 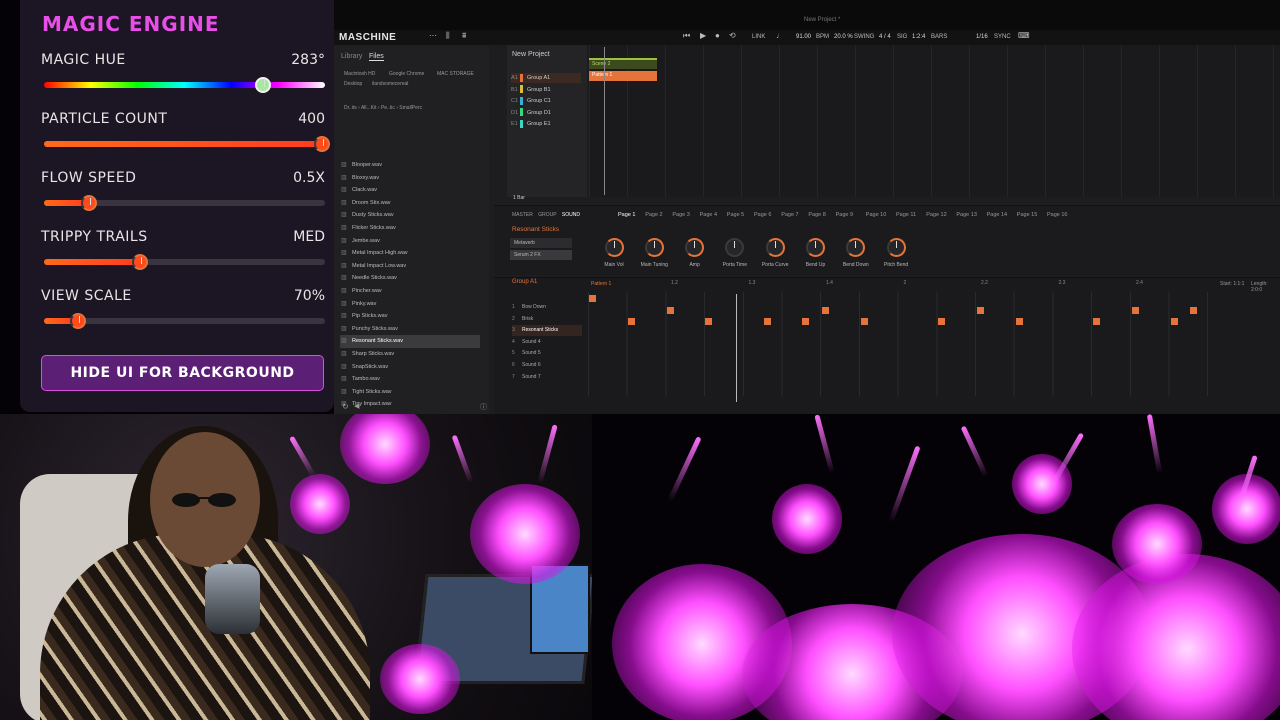 What do you see at coordinates (410, 354) in the screenshot?
I see `file-item: Sharp Sticks.wav` at bounding box center [410, 354].